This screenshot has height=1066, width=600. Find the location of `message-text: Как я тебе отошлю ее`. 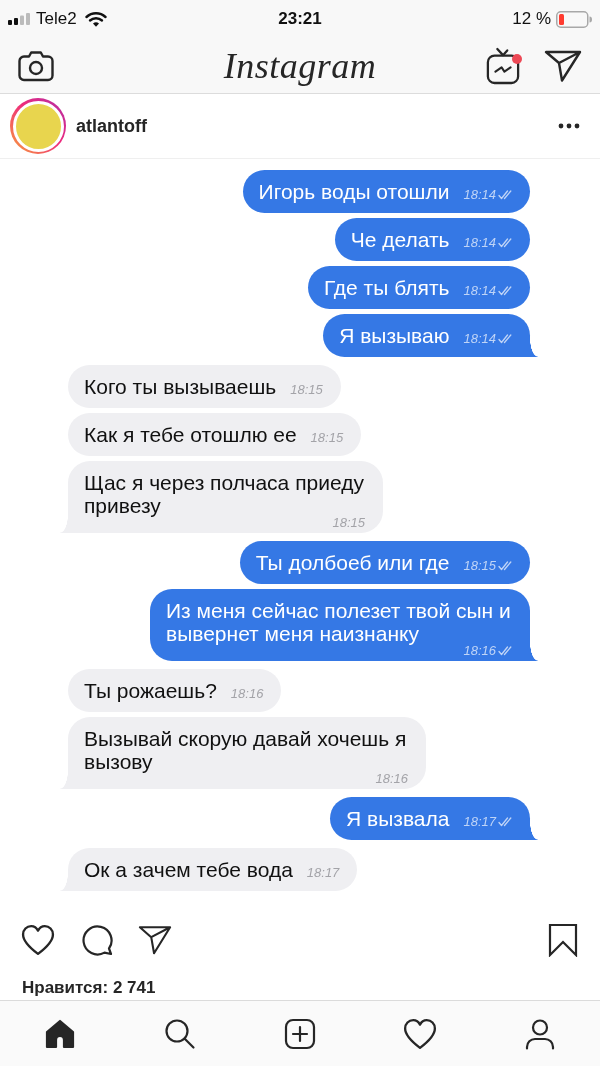

message-text: Как я тебе отошлю ее is located at coordinates (190, 434).